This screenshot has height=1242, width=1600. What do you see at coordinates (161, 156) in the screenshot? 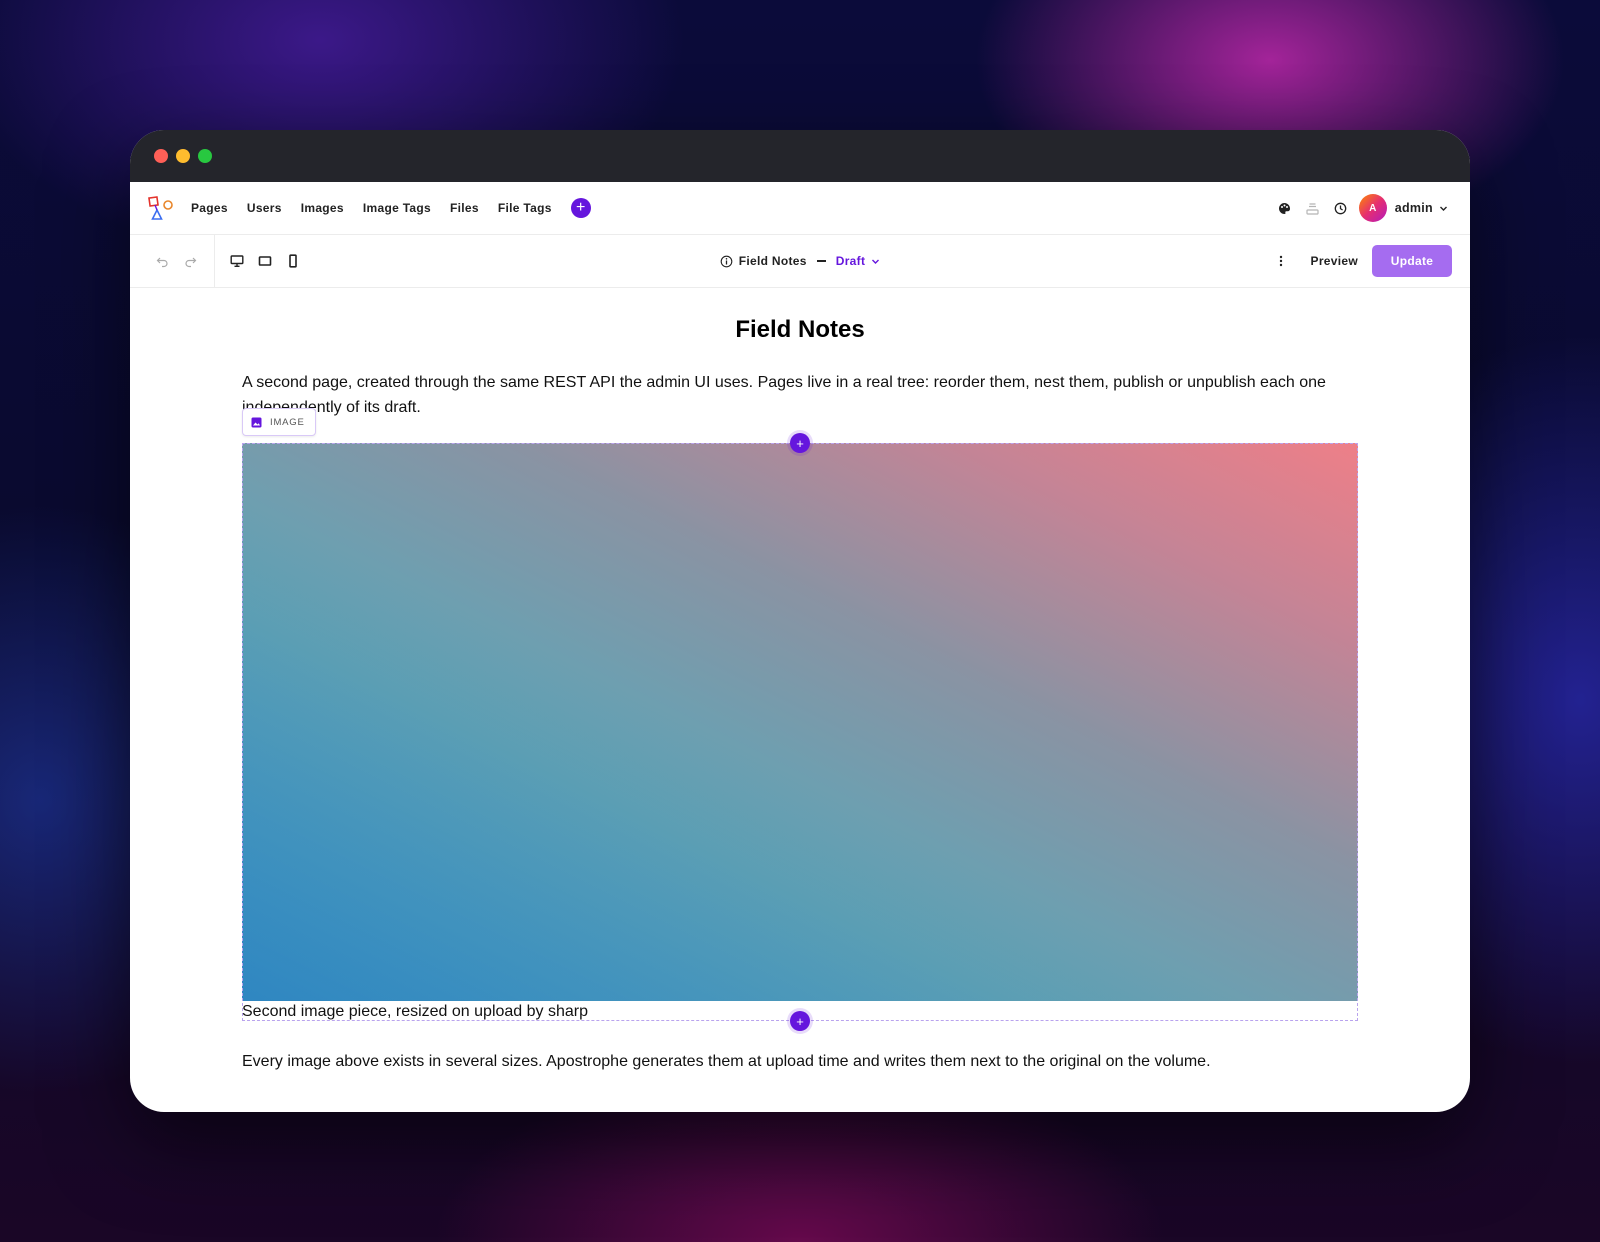
I see `close-window-button` at bounding box center [161, 156].